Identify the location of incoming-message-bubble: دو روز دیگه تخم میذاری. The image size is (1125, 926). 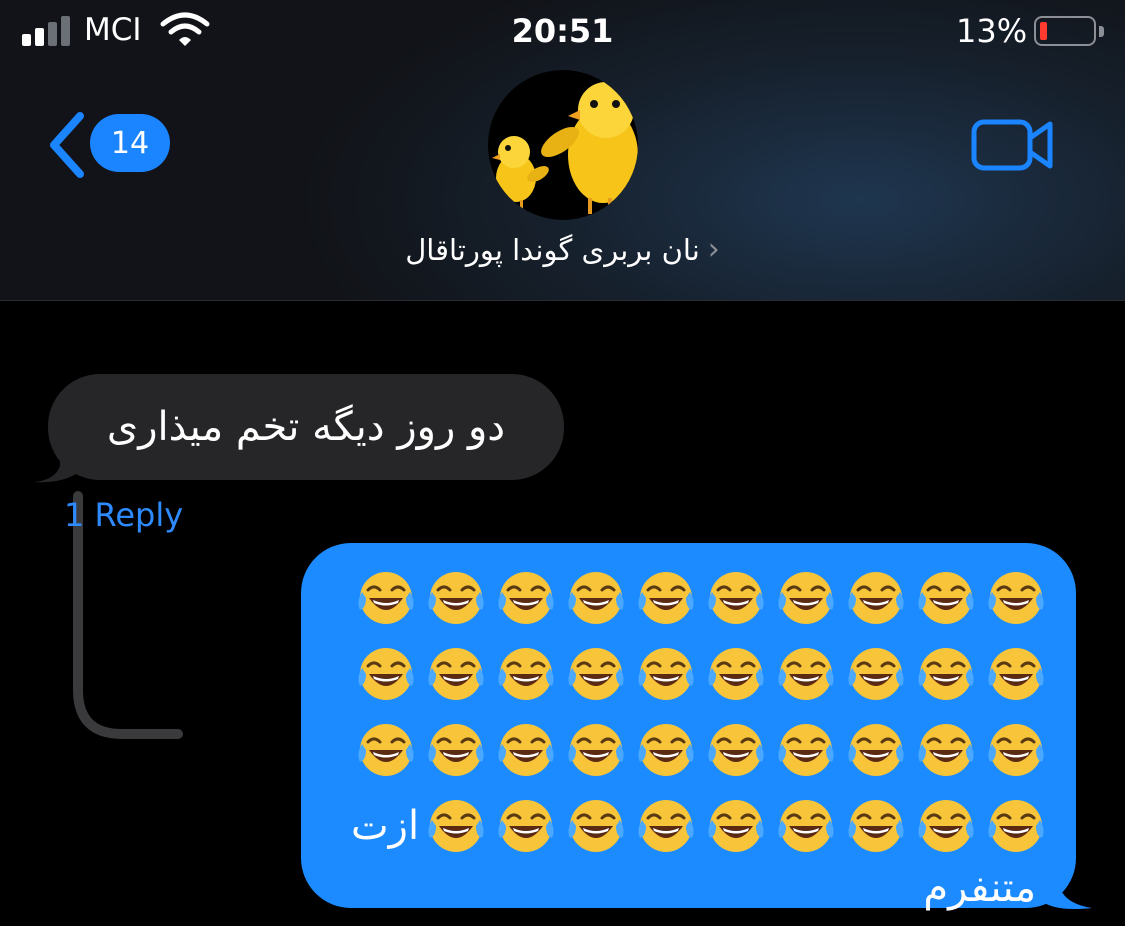
(306, 427).